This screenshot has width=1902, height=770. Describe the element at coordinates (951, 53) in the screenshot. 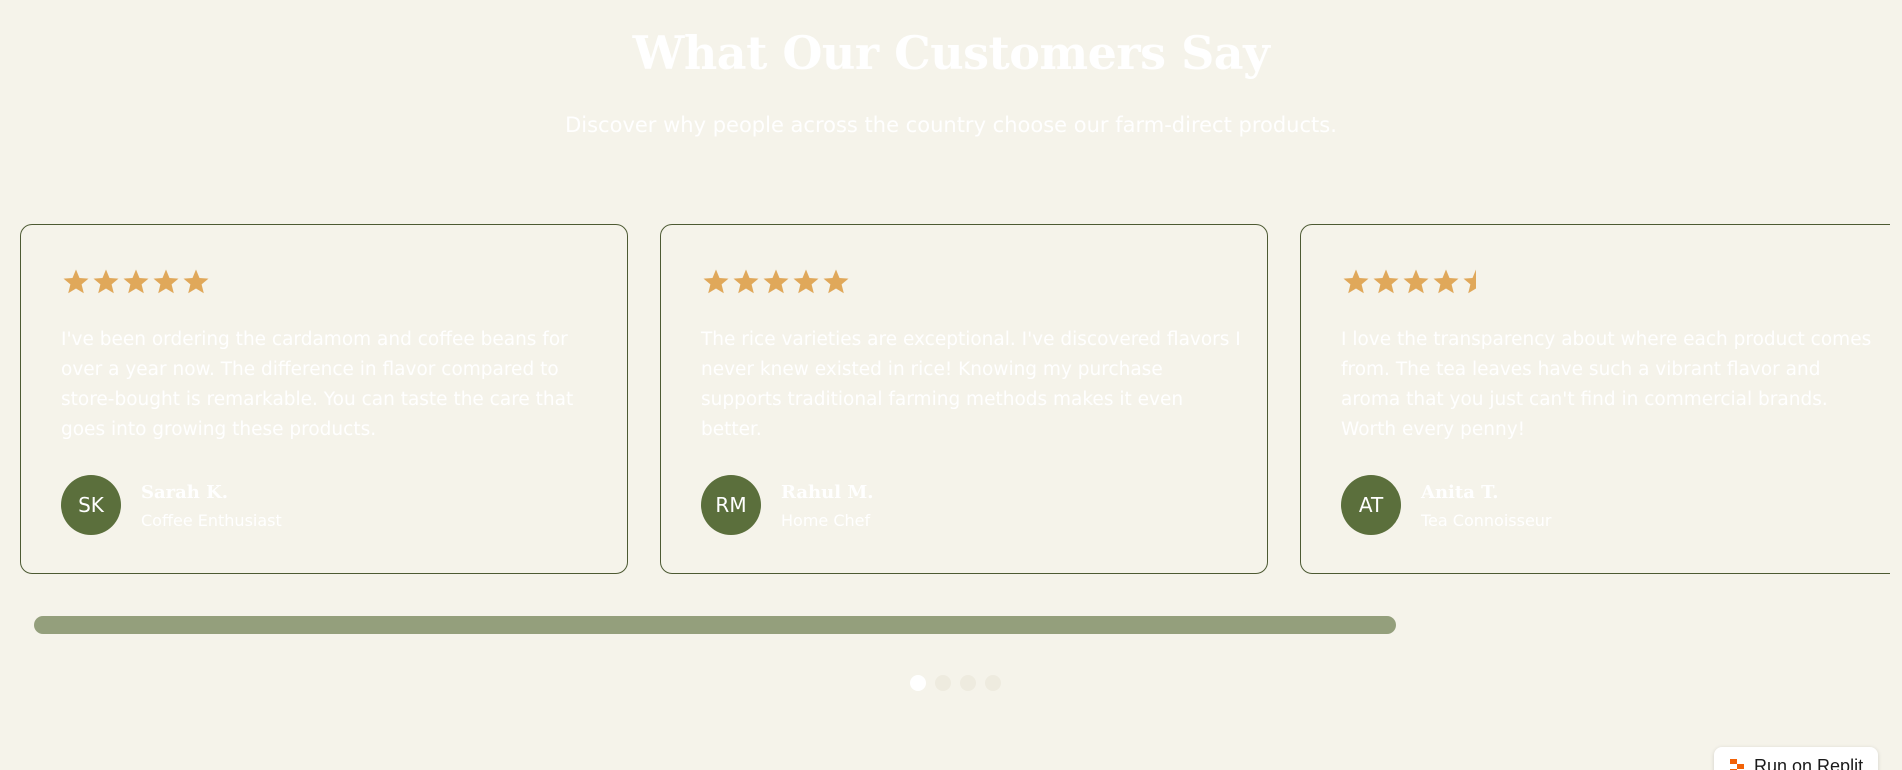

I see `section-title: What Our Customers Say` at that location.